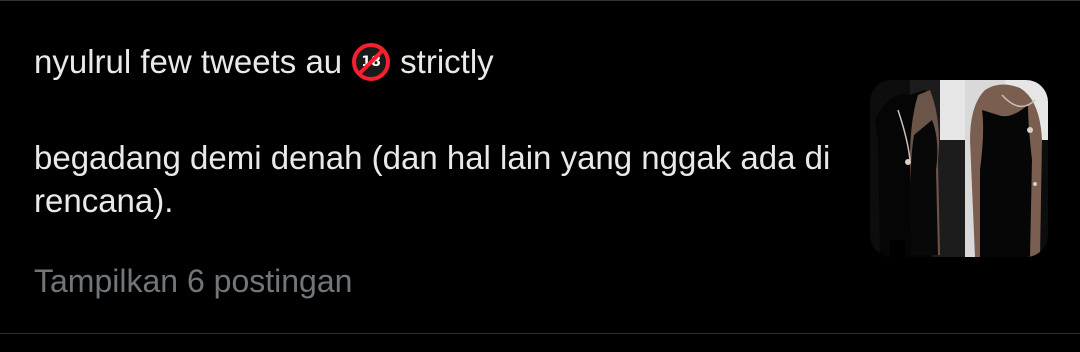 The image size is (1080, 352). Describe the element at coordinates (188, 61) in the screenshot. I see `title-text: nyulrul few tweets au` at that location.